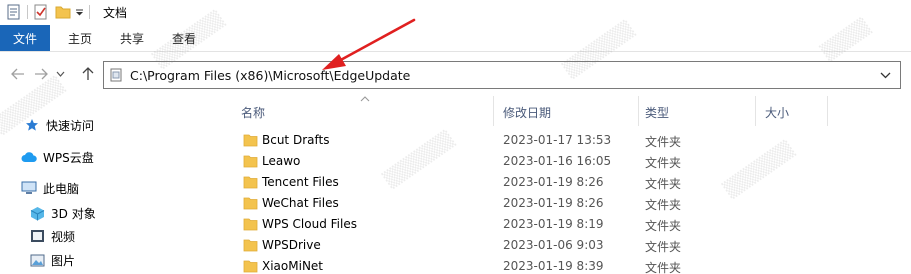 This screenshot has height=274, width=911. What do you see at coordinates (887, 75) in the screenshot?
I see `address-dropdown-chevron-icon` at bounding box center [887, 75].